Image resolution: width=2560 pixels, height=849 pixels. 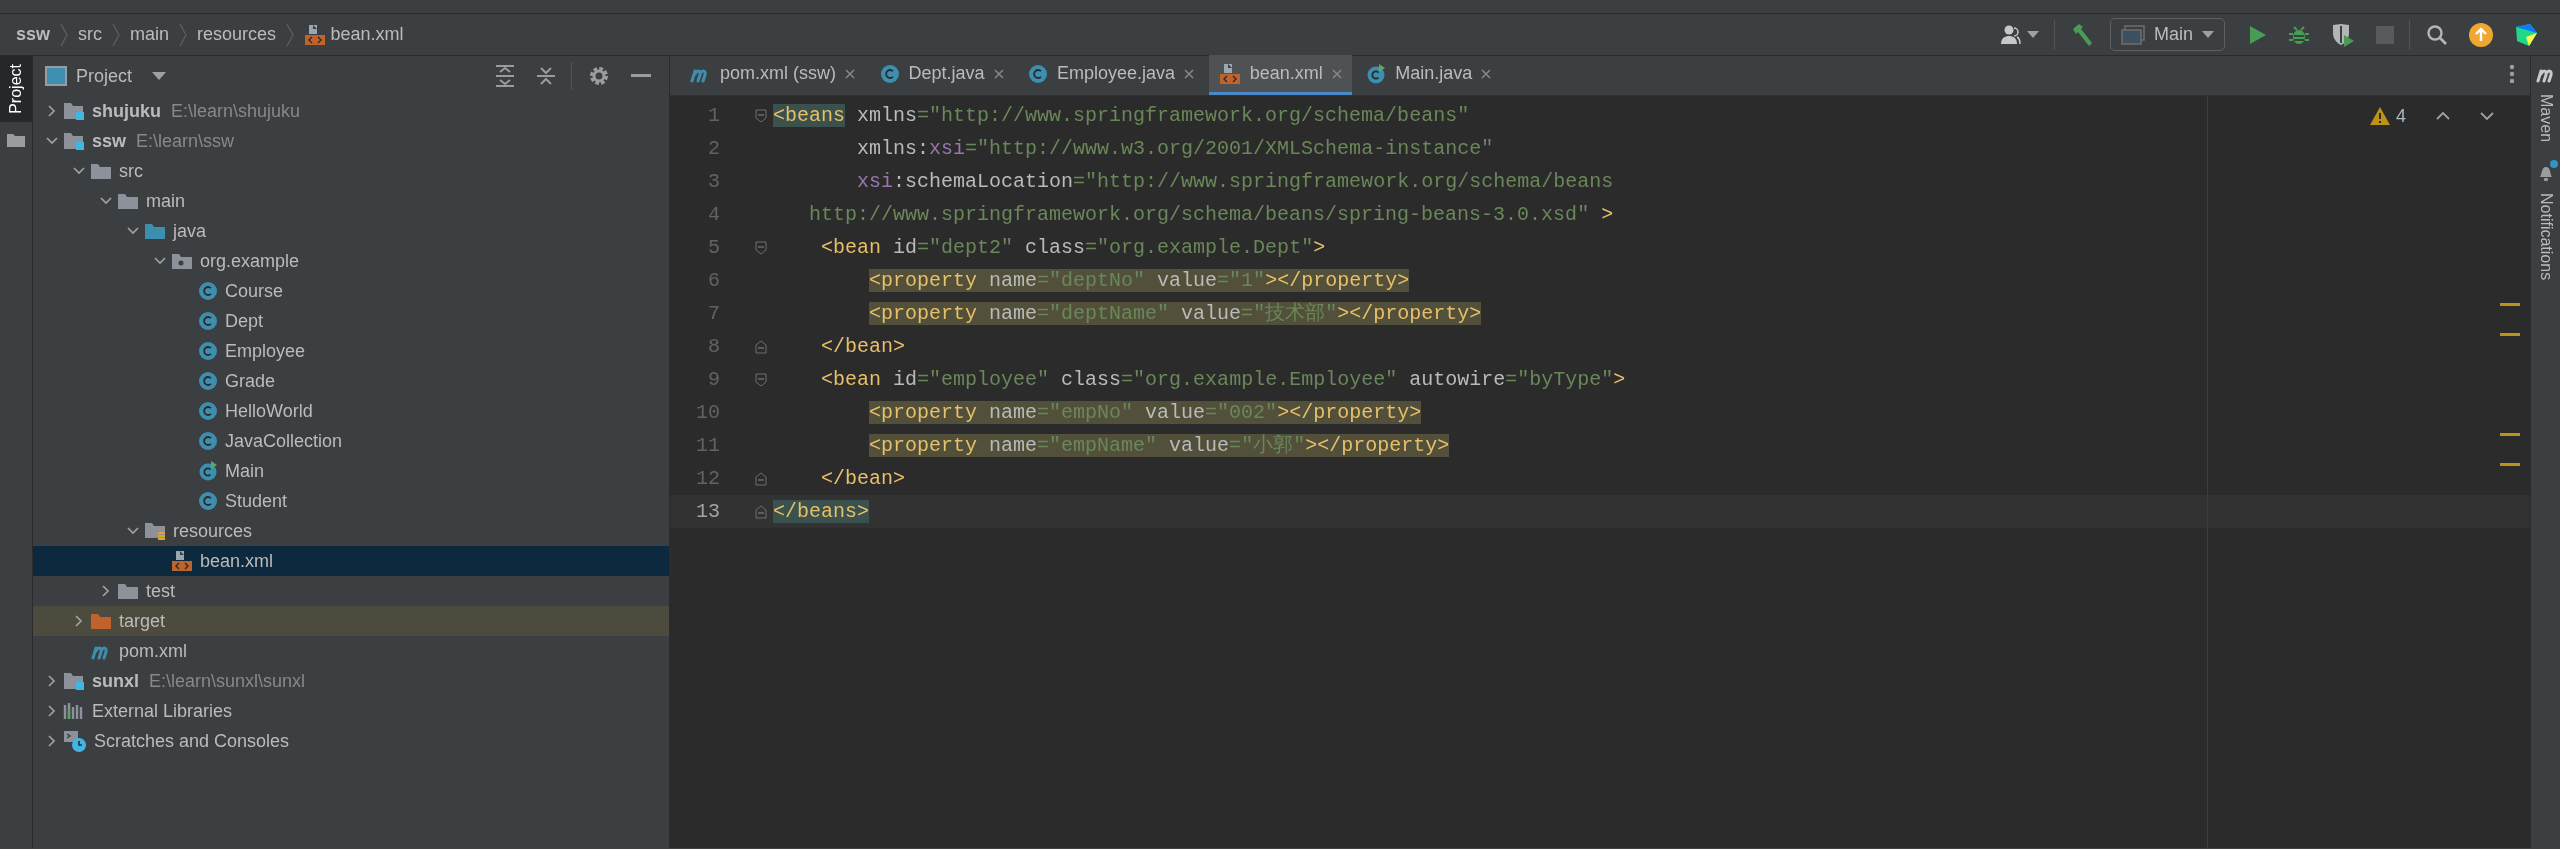 What do you see at coordinates (2258, 34) in the screenshot?
I see `play-icon` at bounding box center [2258, 34].